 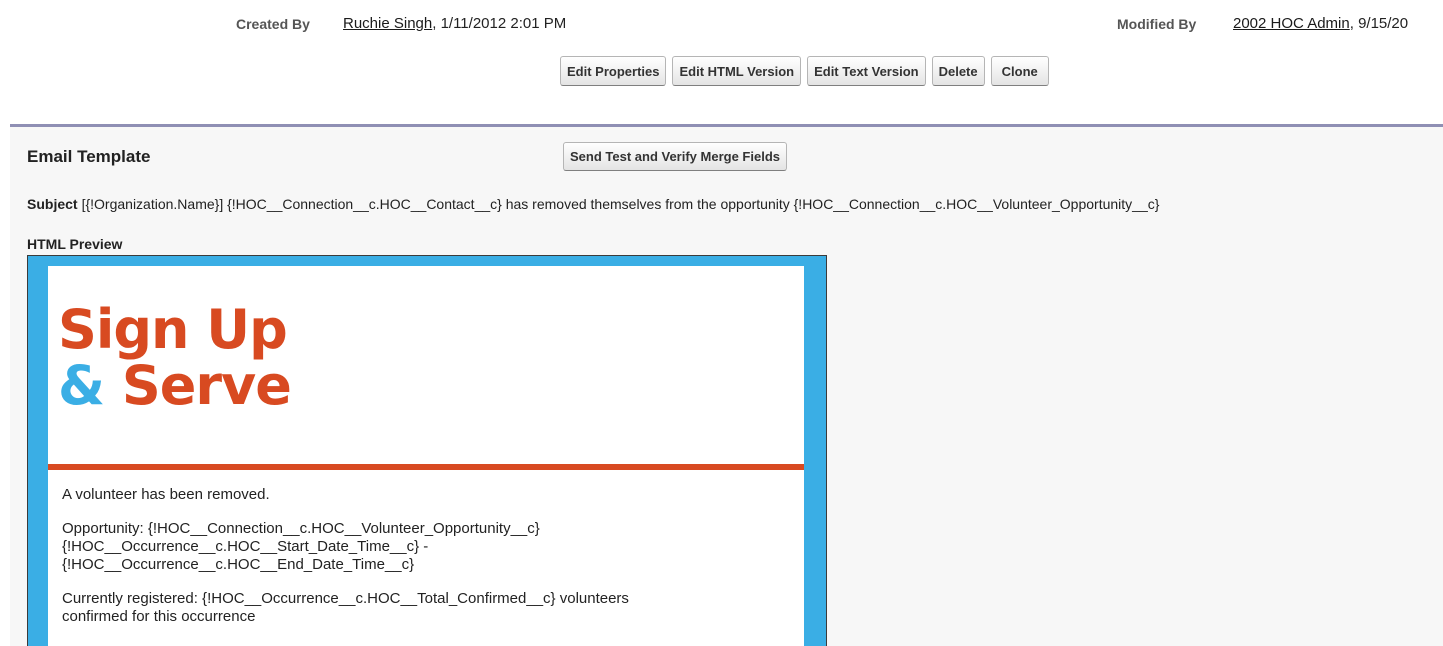 I want to click on send-test-button: Send Test and Verify Merge Fields, so click(x=675, y=156).